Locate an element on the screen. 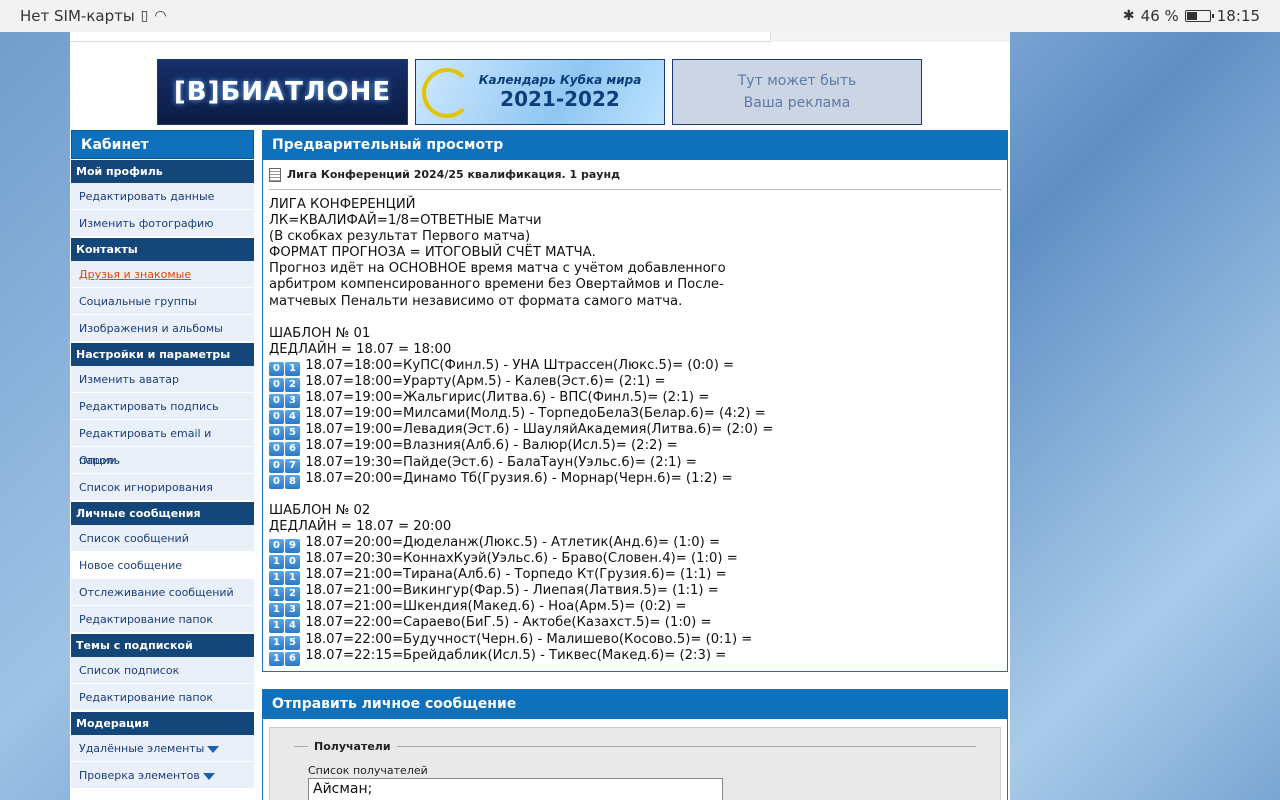 This screenshot has height=800, width=1280. sidebar-item-label: Изображения и альбомы is located at coordinates (151, 328).